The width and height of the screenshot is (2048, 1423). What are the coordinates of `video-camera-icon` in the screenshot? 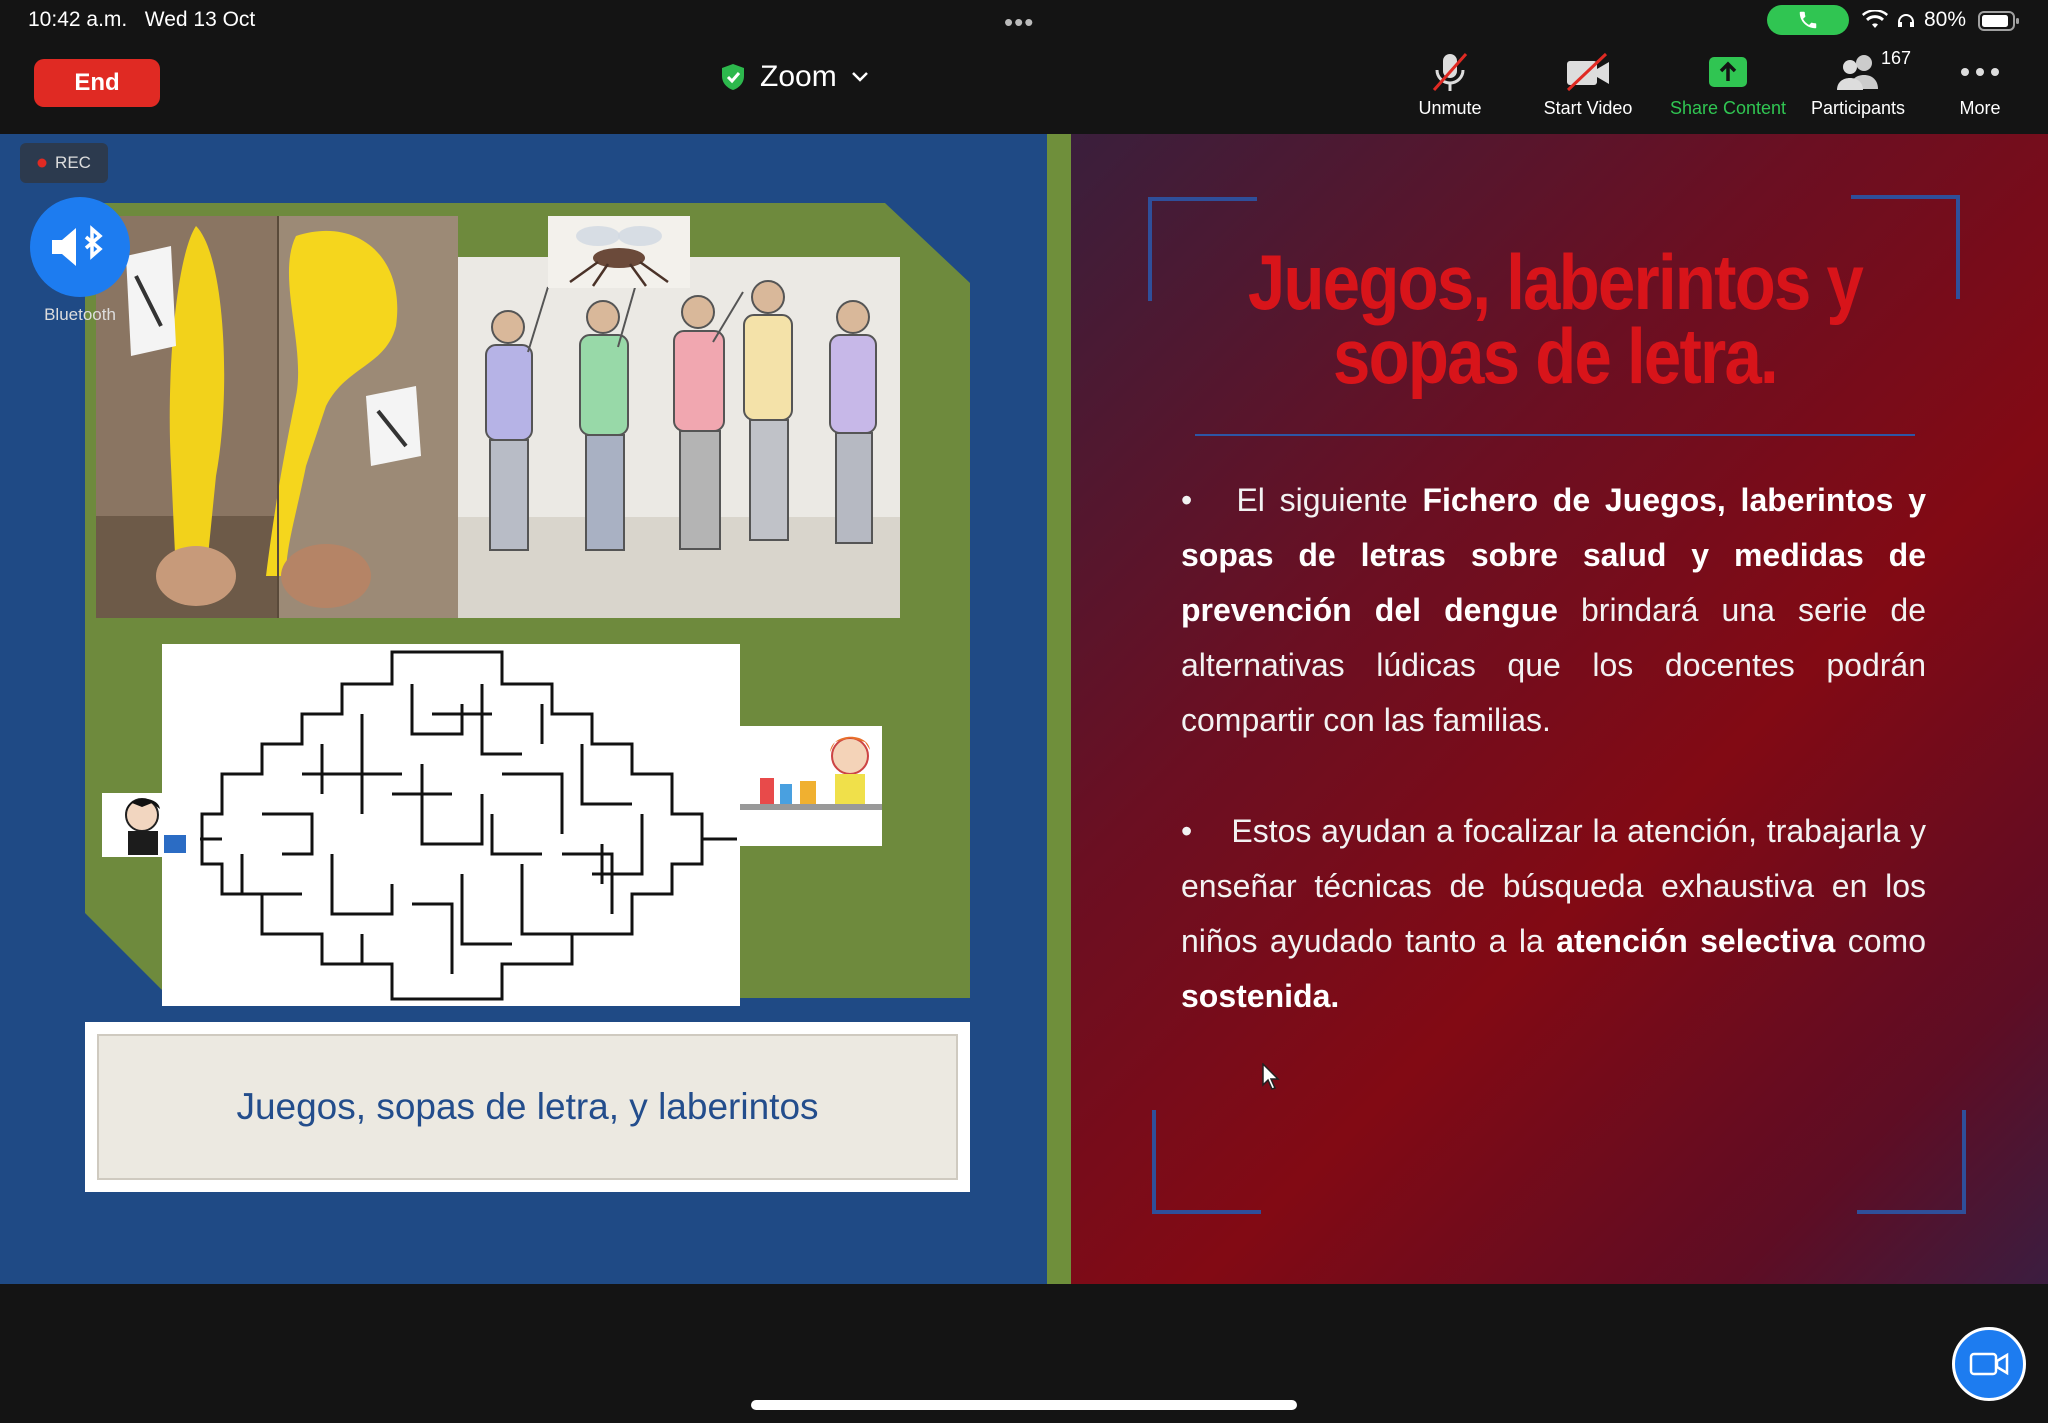 It's located at (1989, 1364).